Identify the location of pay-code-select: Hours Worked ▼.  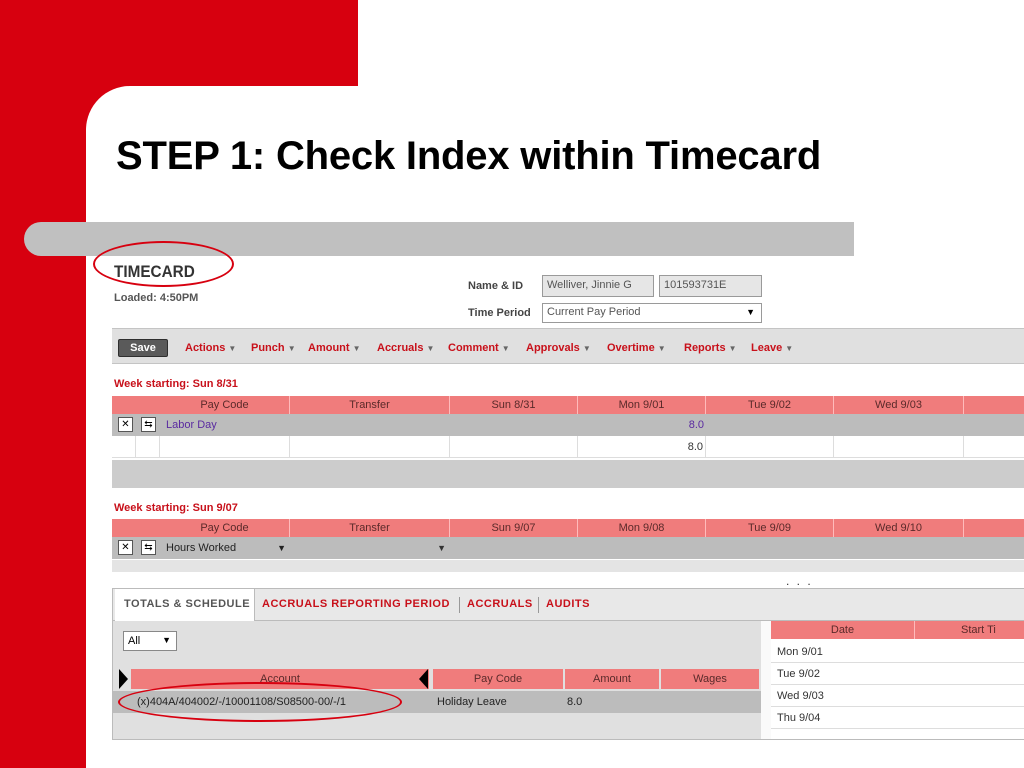
(228, 548).